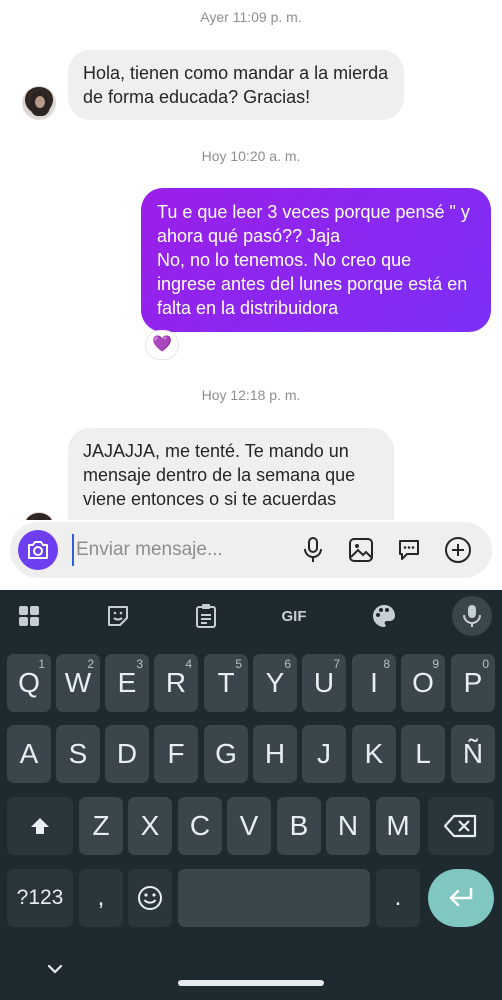 This screenshot has width=502, height=1000. I want to click on key-f: F, so click(176, 754).